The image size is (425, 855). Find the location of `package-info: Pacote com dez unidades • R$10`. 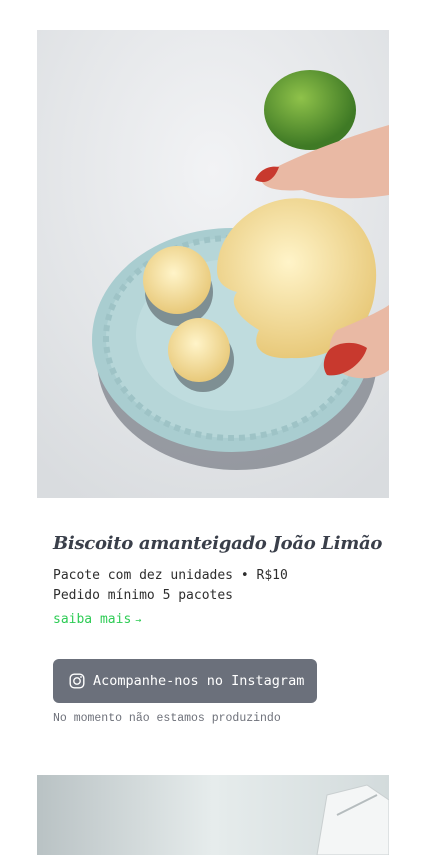

package-info: Pacote com dez unidades • R$10 is located at coordinates (170, 575).